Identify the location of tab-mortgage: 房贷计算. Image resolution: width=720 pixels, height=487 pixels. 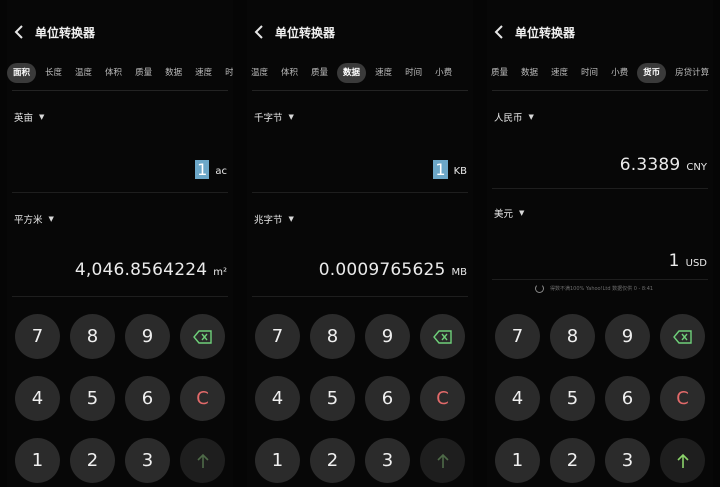
(692, 73).